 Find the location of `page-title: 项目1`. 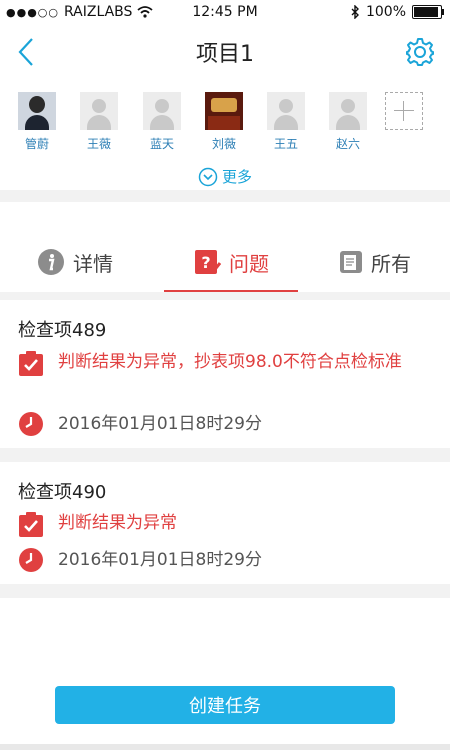

page-title: 项目1 is located at coordinates (225, 54).